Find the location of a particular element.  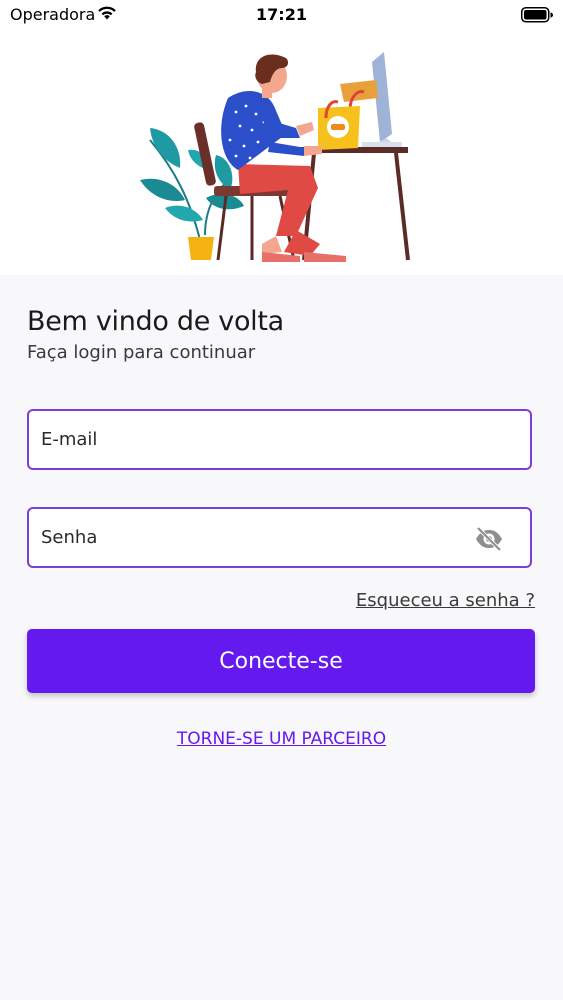

forgot-password-link: Esqueceu a senha ? is located at coordinates (445, 600).